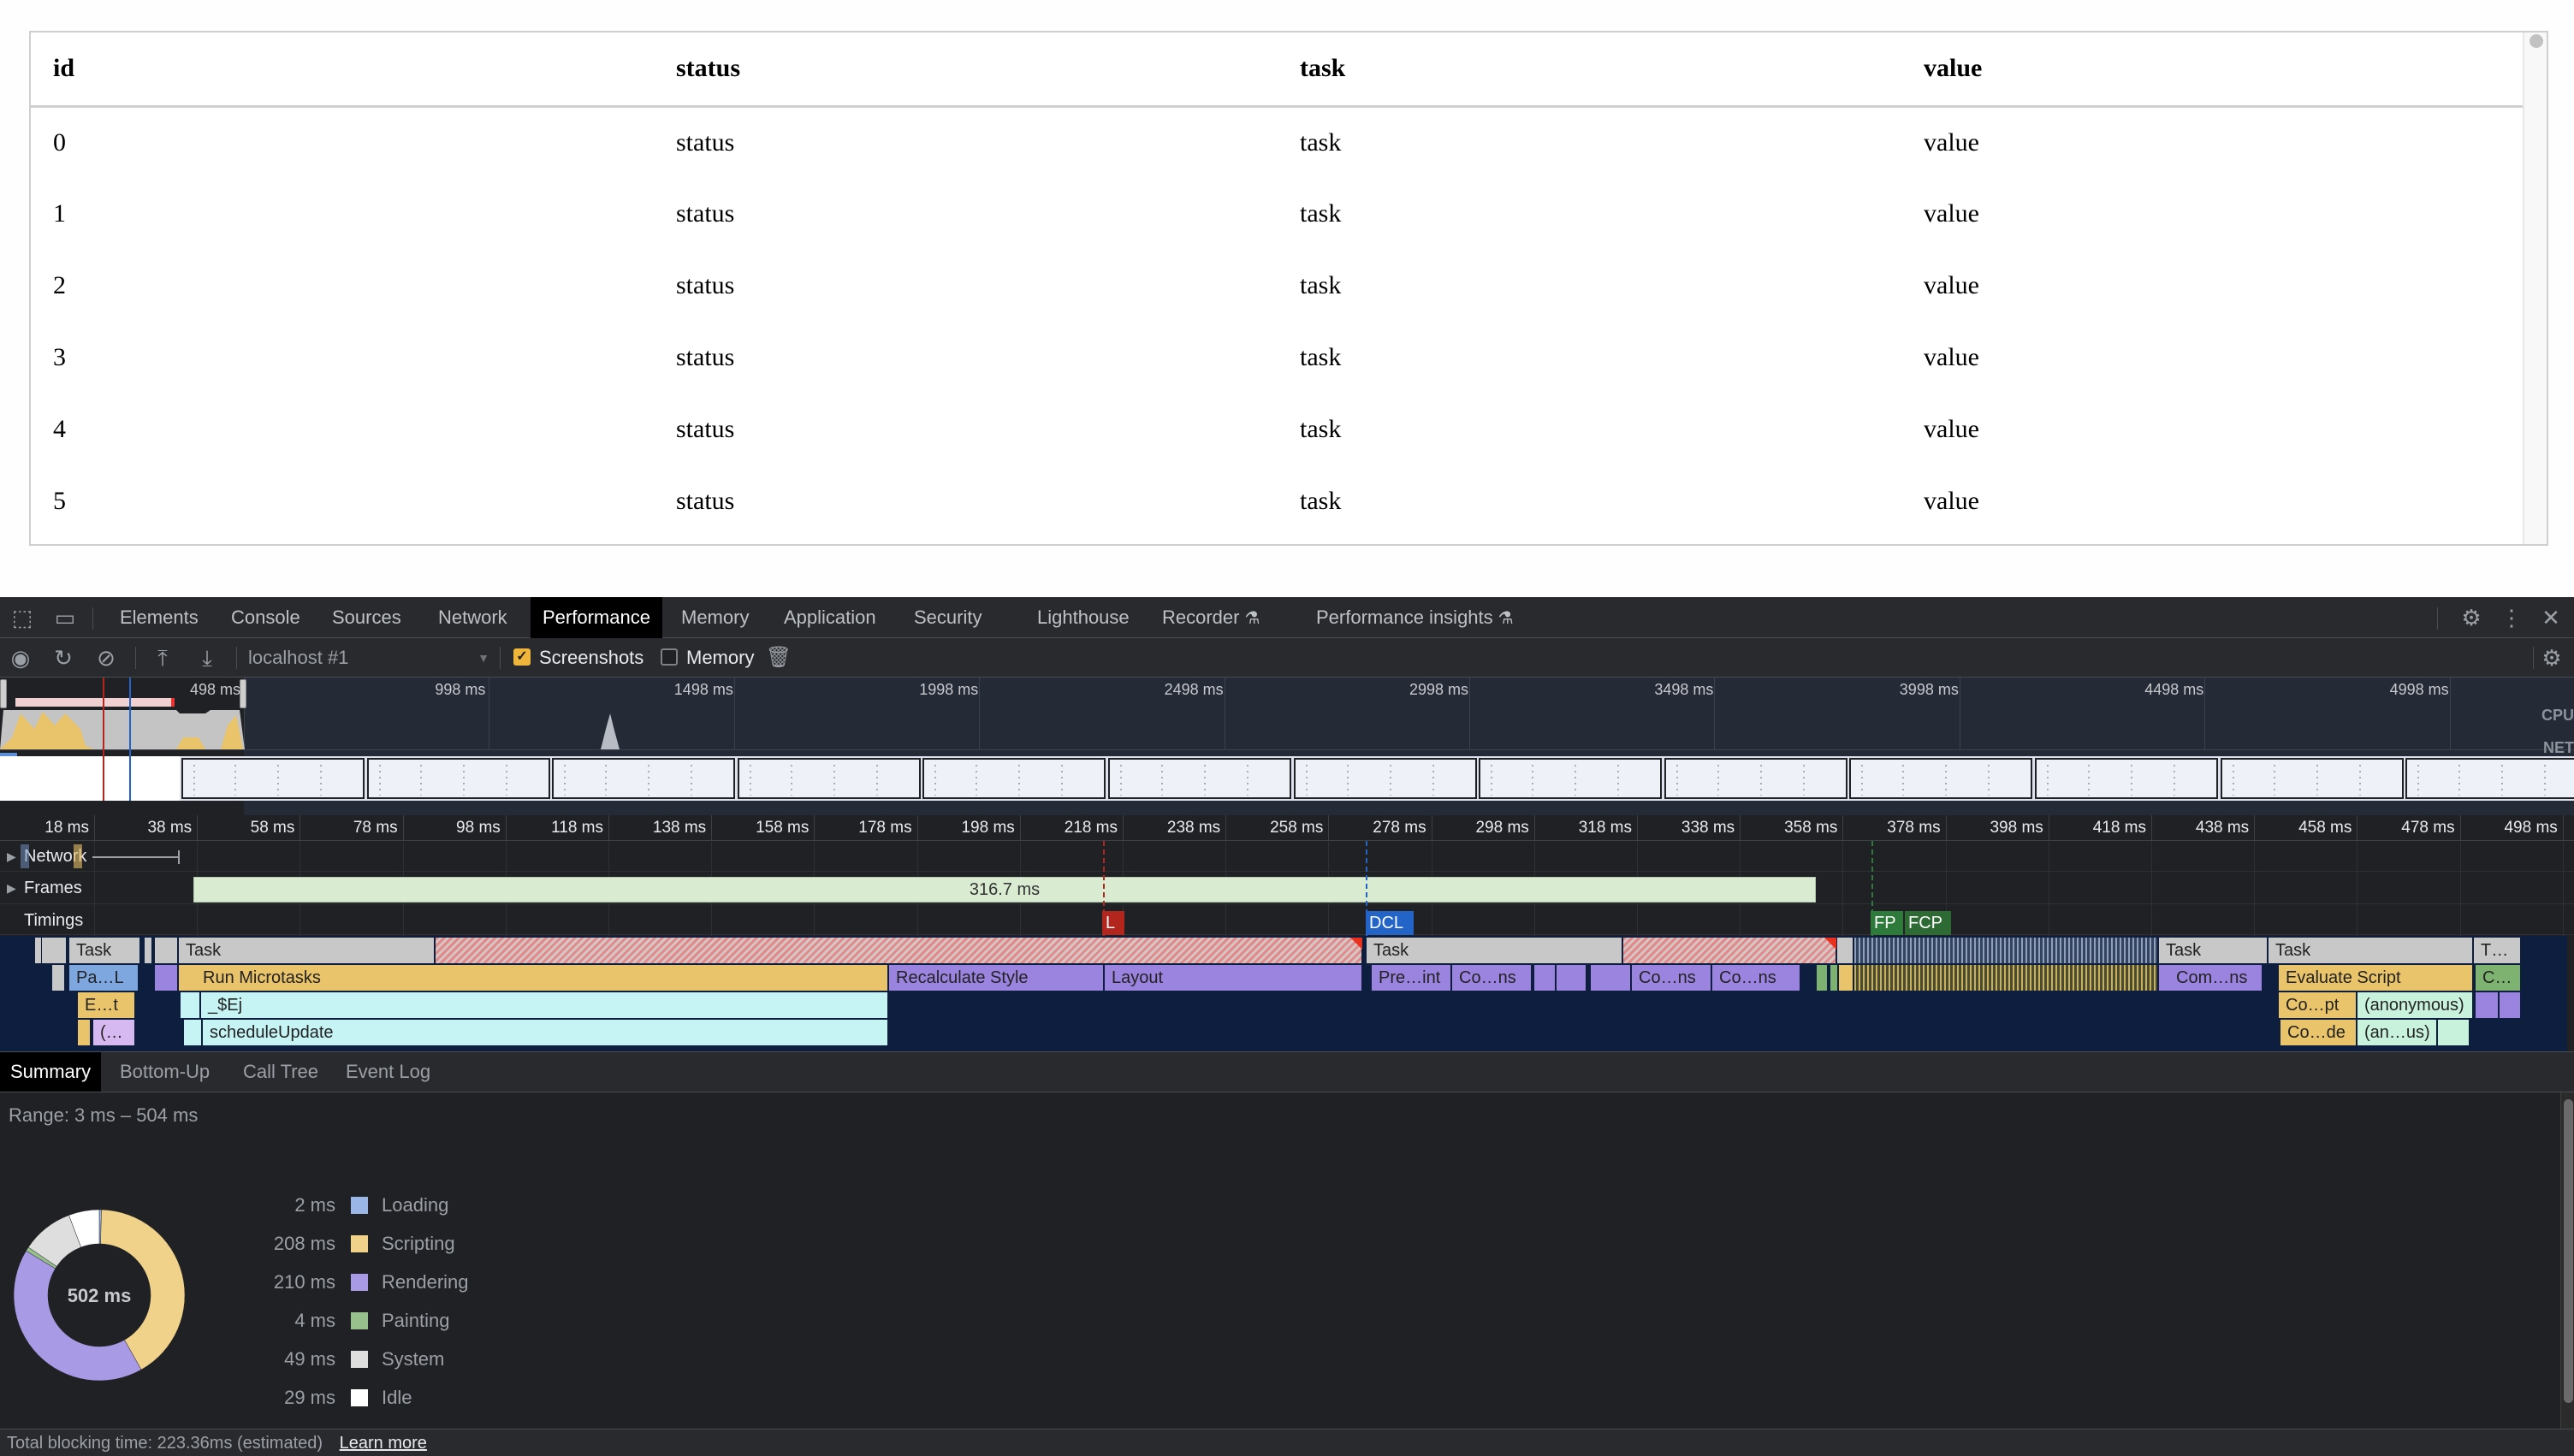 The height and width of the screenshot is (1456, 2574). Describe the element at coordinates (2568, 1251) in the screenshot. I see `summary-scrollbar-thumb` at that location.